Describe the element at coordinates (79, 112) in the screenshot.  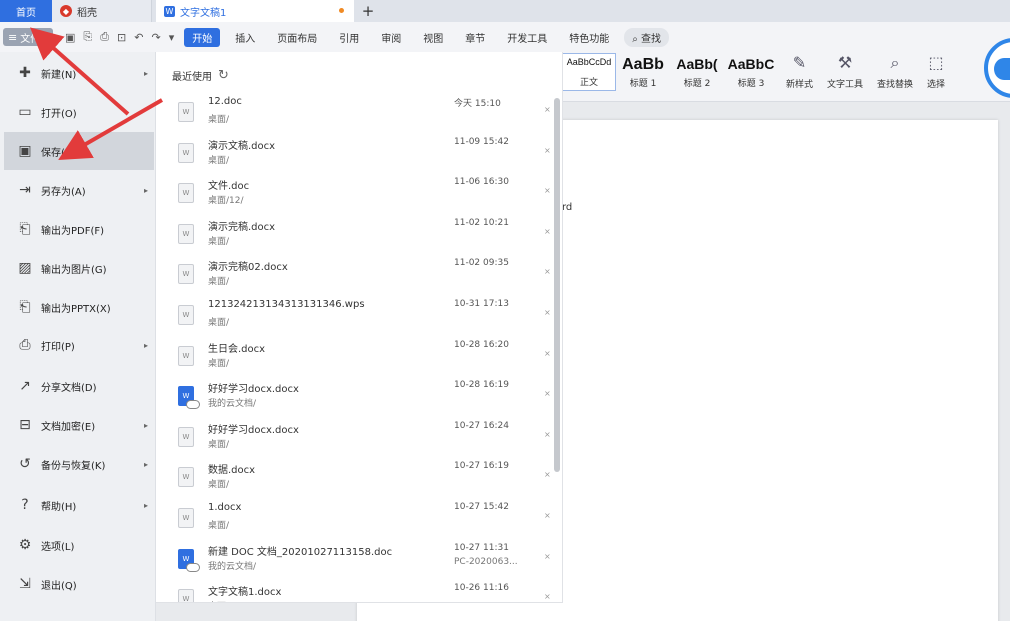
I see `file-menu-item-1: ▭ 打开(O)` at that location.